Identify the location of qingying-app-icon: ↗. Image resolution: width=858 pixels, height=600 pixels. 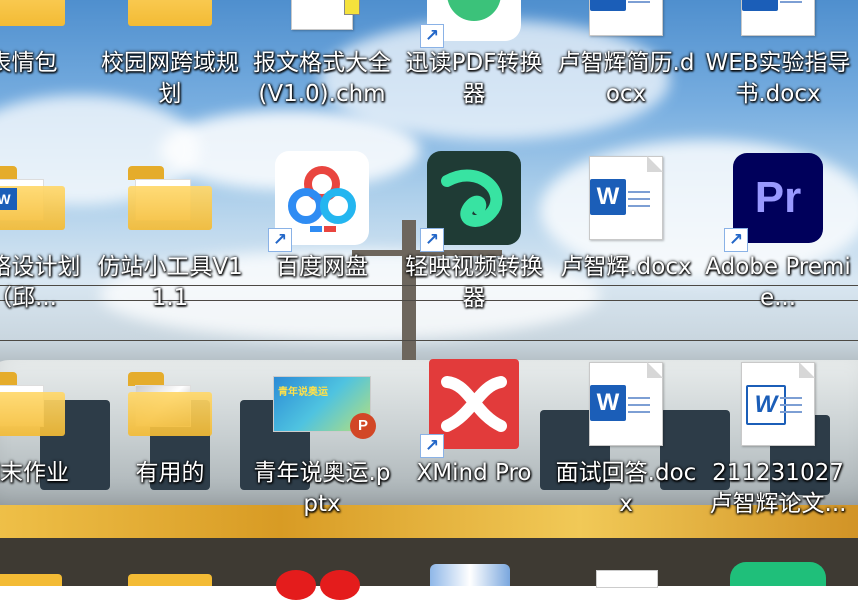
(473, 199).